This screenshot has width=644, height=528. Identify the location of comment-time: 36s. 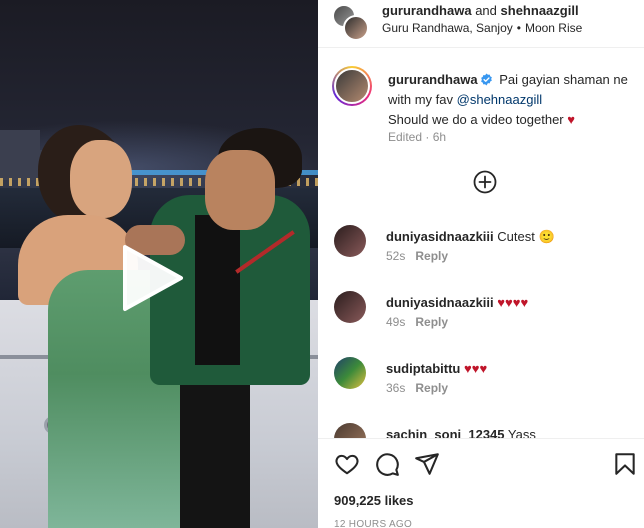
(396, 388).